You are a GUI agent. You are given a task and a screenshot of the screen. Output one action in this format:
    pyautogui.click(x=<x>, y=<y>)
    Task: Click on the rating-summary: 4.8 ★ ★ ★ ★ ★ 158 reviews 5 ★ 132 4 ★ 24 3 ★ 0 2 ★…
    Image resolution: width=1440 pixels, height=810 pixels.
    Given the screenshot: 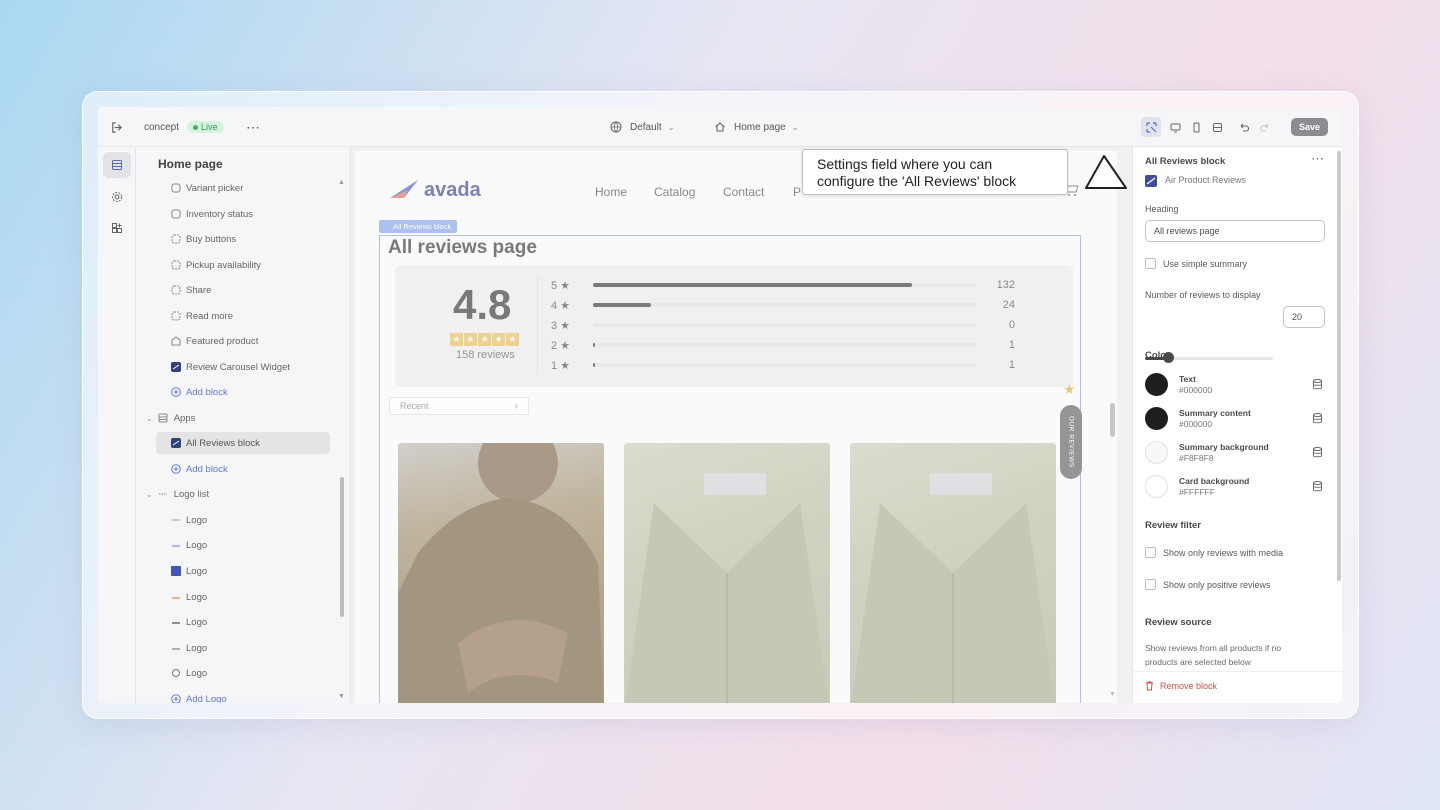 What is the action you would take?
    pyautogui.click(x=734, y=326)
    